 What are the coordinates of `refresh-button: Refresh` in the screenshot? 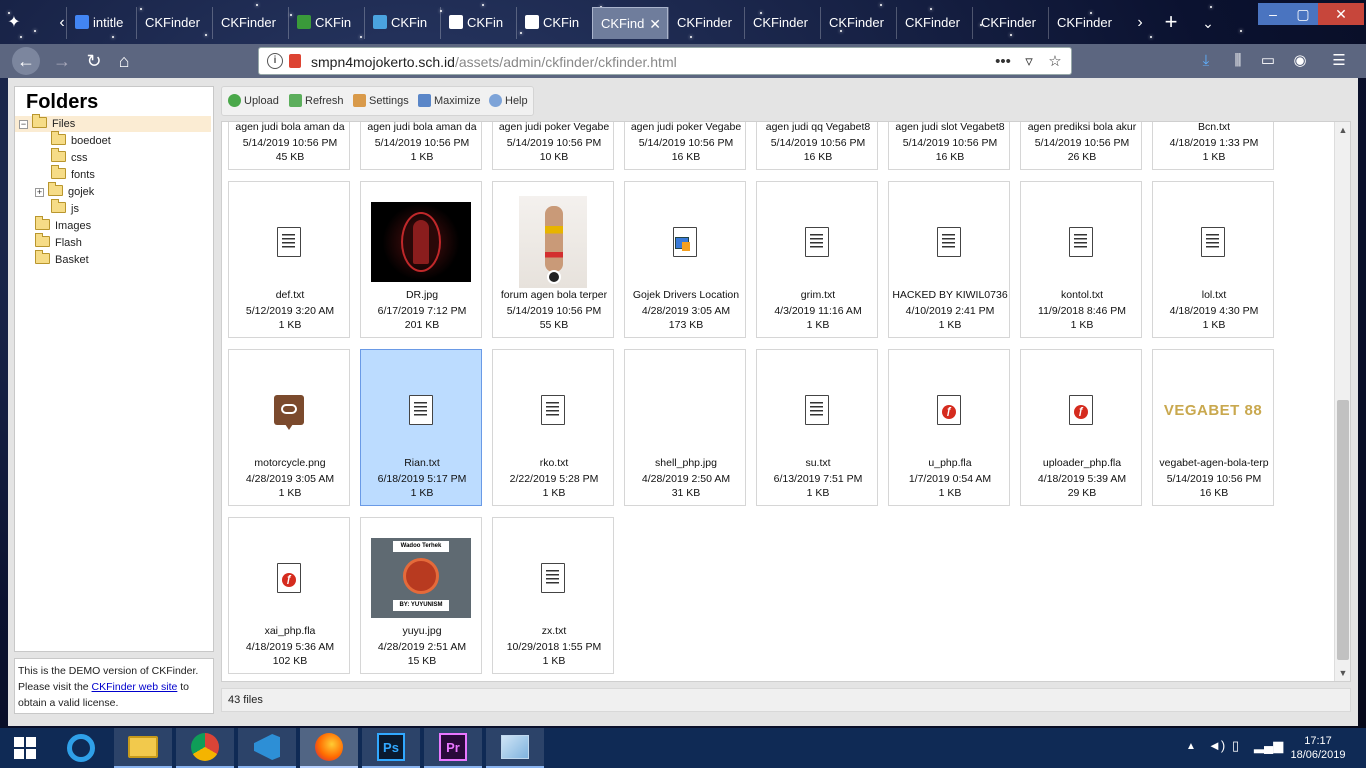 It's located at (316, 101).